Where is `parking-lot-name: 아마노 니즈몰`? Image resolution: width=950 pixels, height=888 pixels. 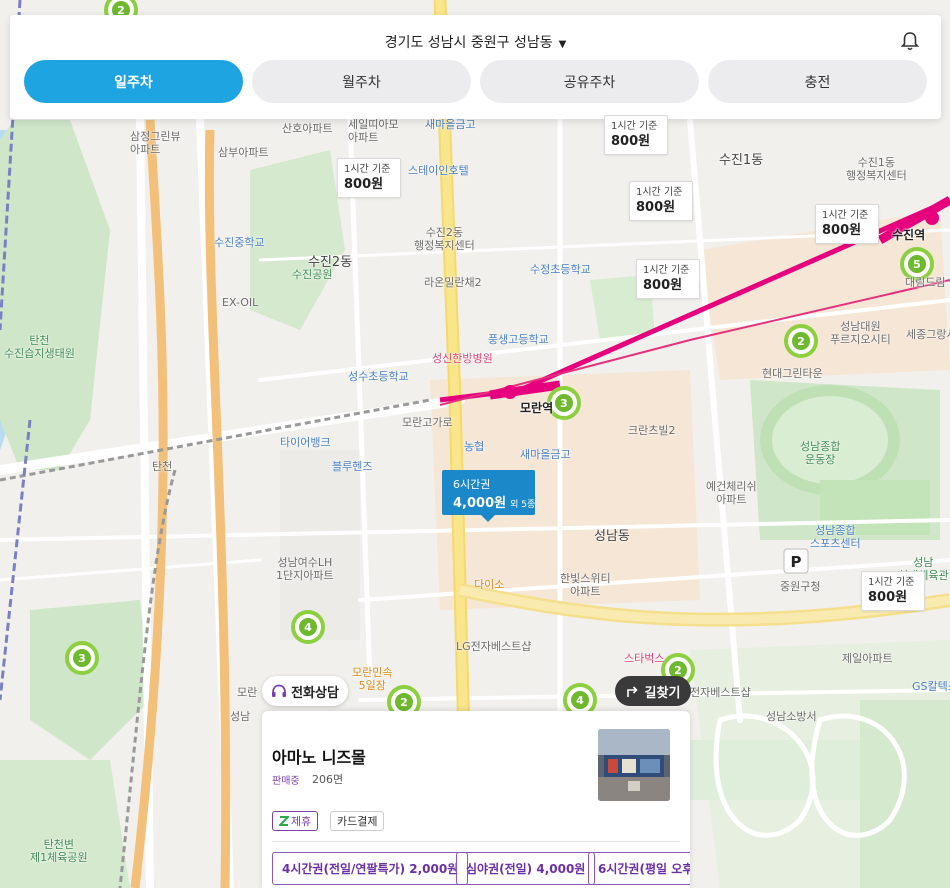 parking-lot-name: 아마노 니즈몰 is located at coordinates (319, 757).